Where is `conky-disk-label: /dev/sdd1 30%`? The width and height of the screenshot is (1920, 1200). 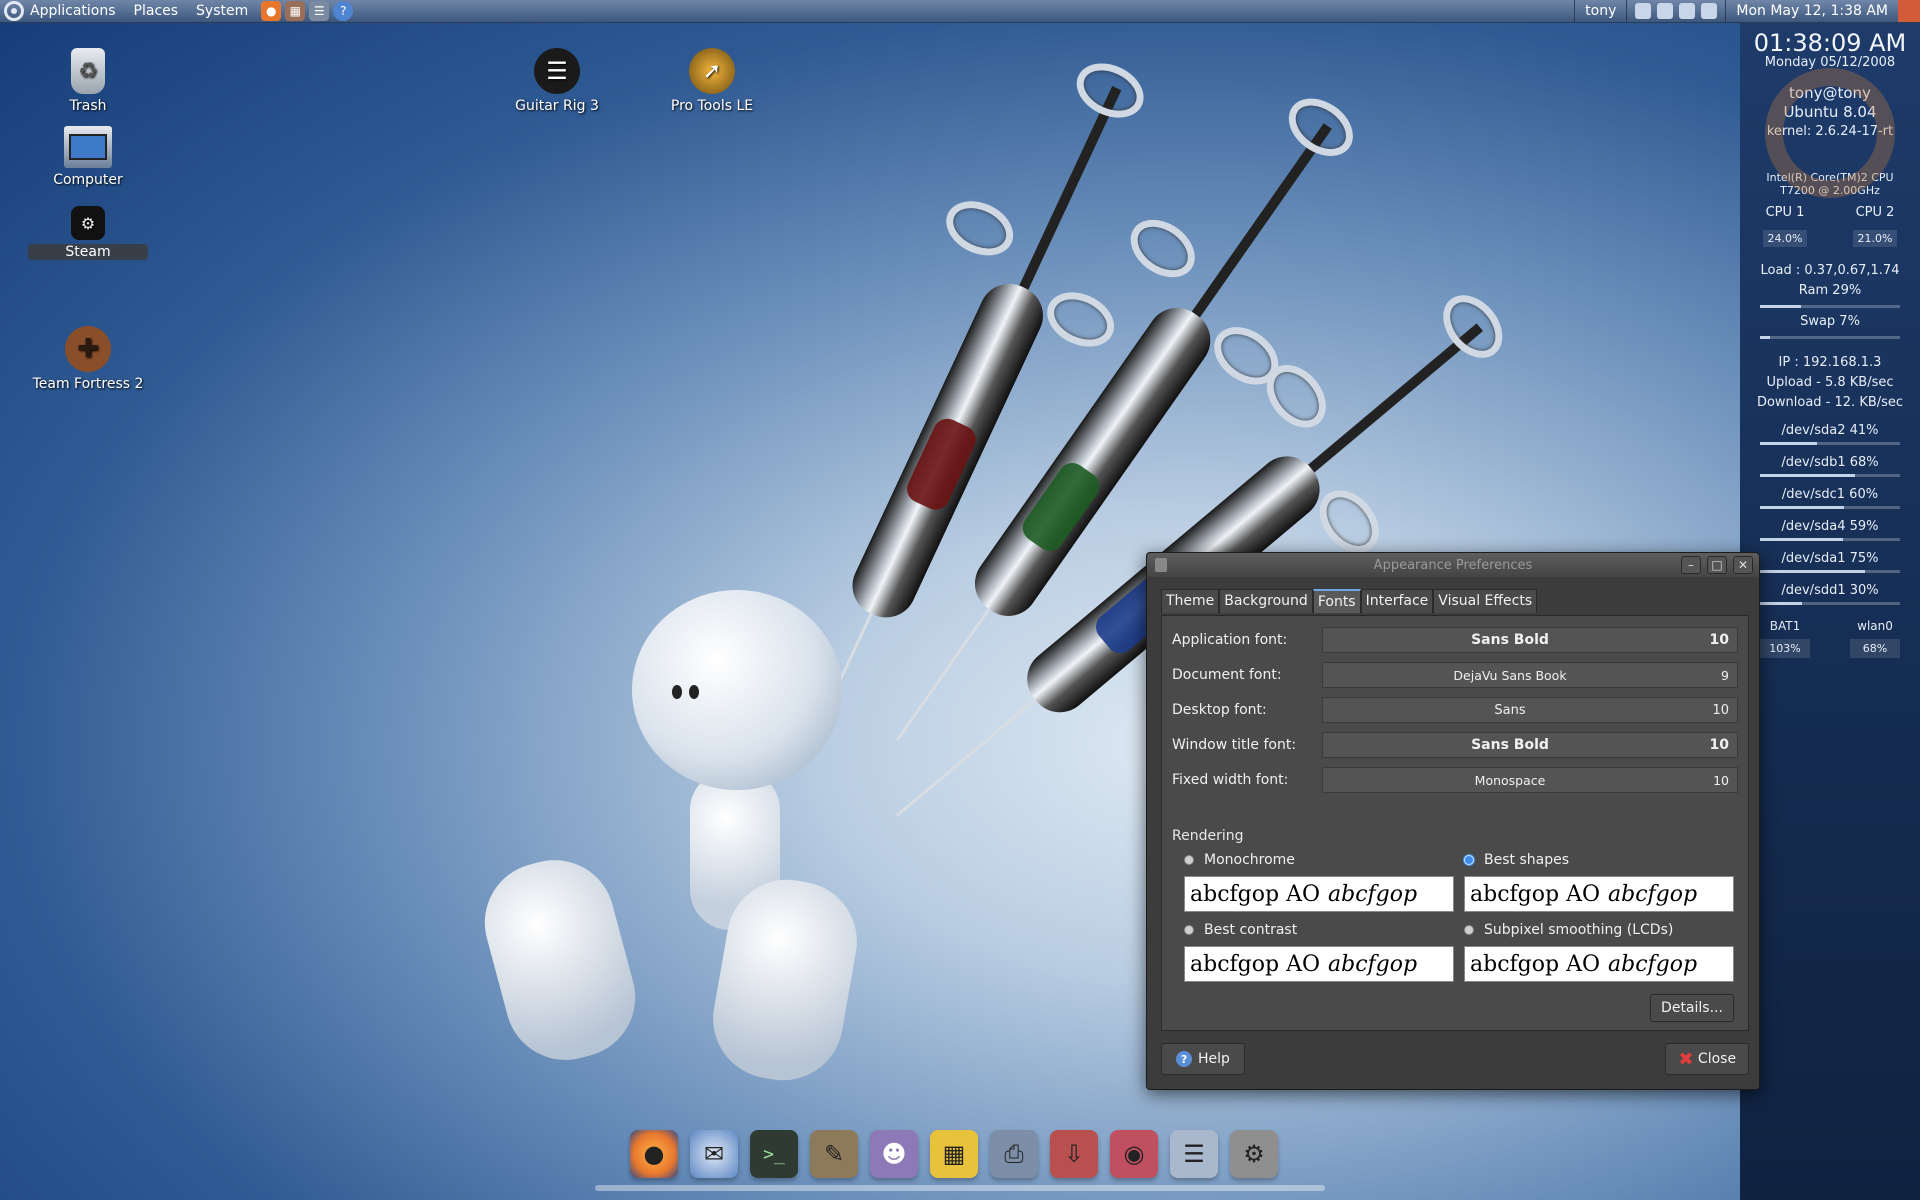 conky-disk-label: /dev/sdd1 30% is located at coordinates (1830, 590).